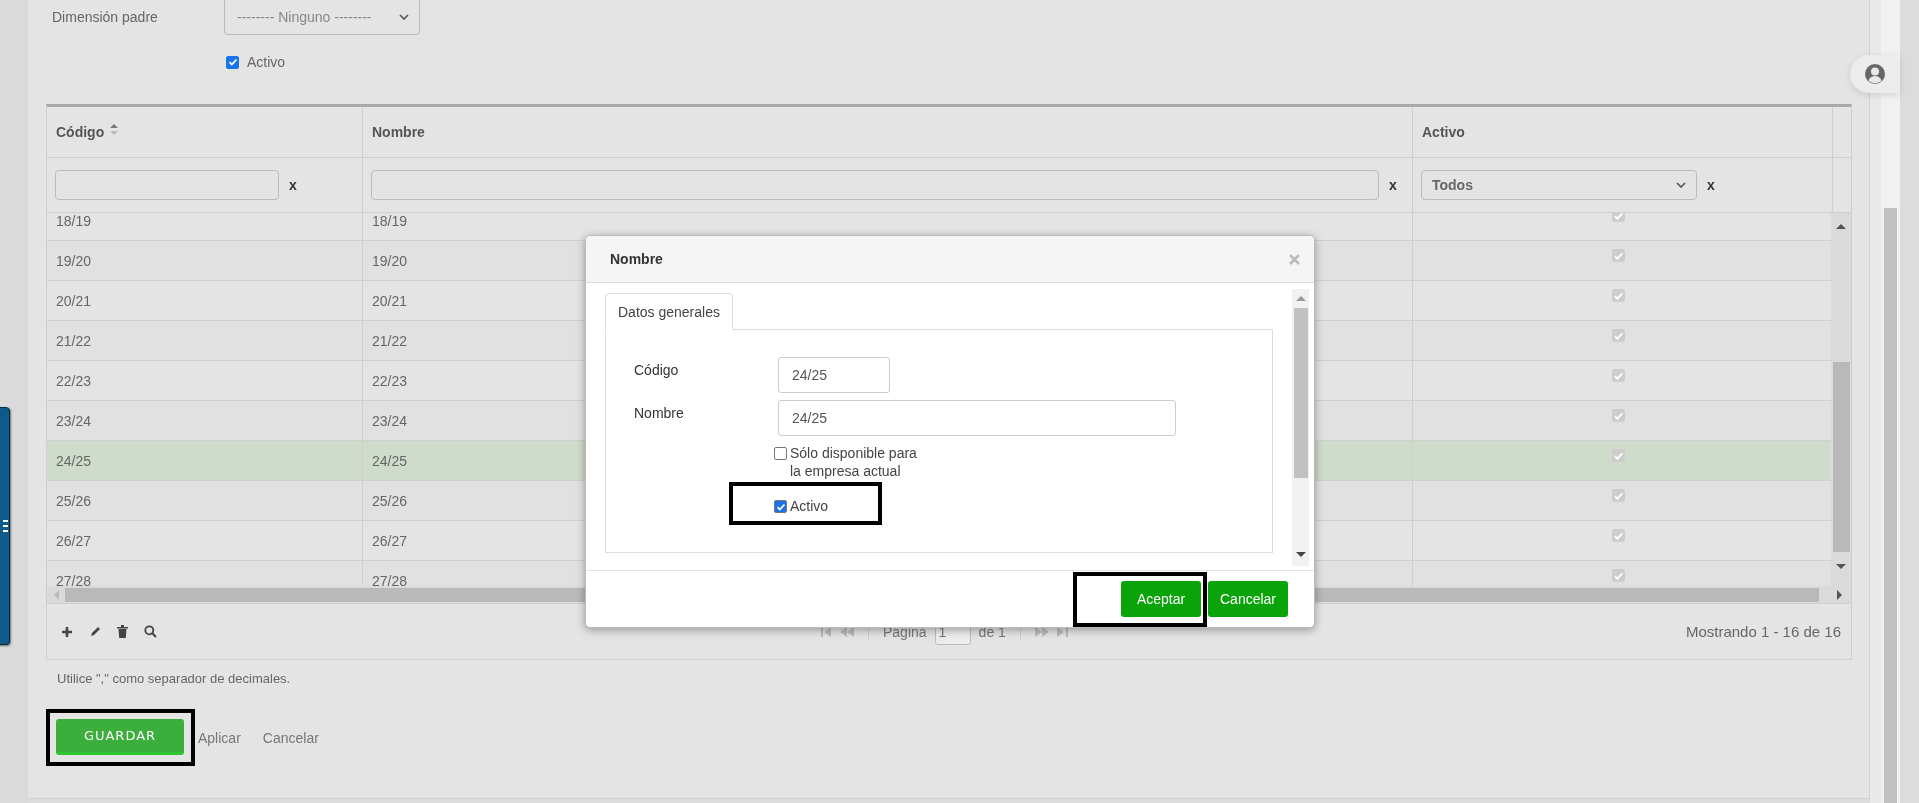 The image size is (1919, 803). Describe the element at coordinates (854, 462) in the screenshot. I see `checkbox-label: Sólo disponible para la empresa actual` at that location.